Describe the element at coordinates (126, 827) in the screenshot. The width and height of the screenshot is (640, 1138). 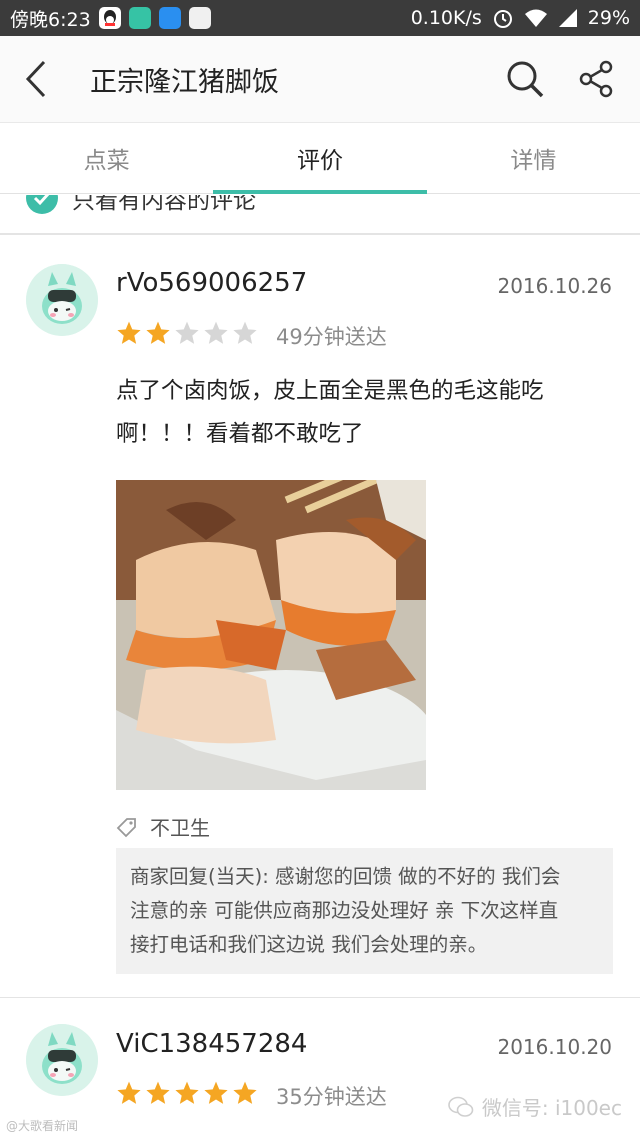
I see `tag-icon` at that location.